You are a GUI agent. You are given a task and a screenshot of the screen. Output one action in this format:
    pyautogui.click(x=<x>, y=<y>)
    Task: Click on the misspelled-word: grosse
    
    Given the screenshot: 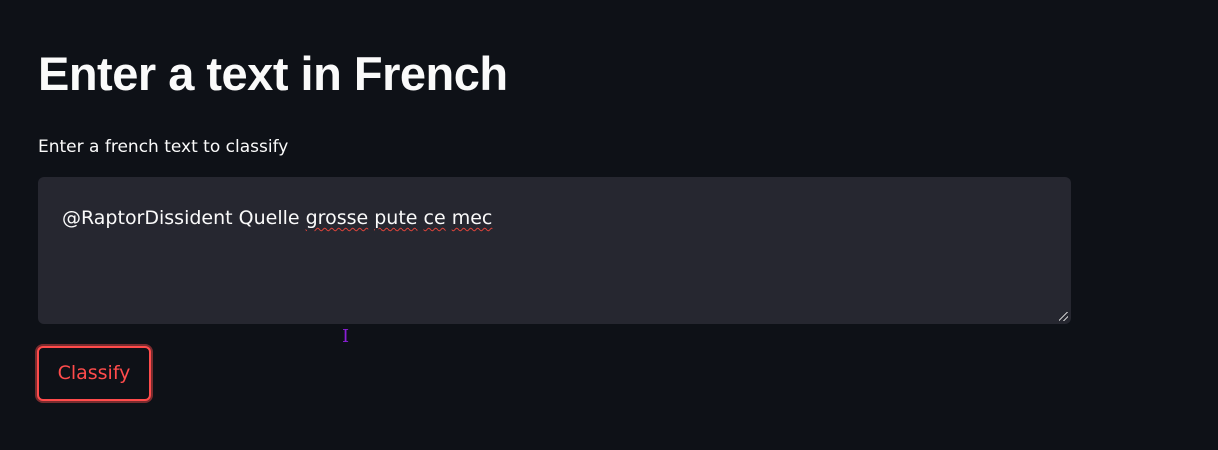 What is the action you would take?
    pyautogui.click(x=337, y=218)
    